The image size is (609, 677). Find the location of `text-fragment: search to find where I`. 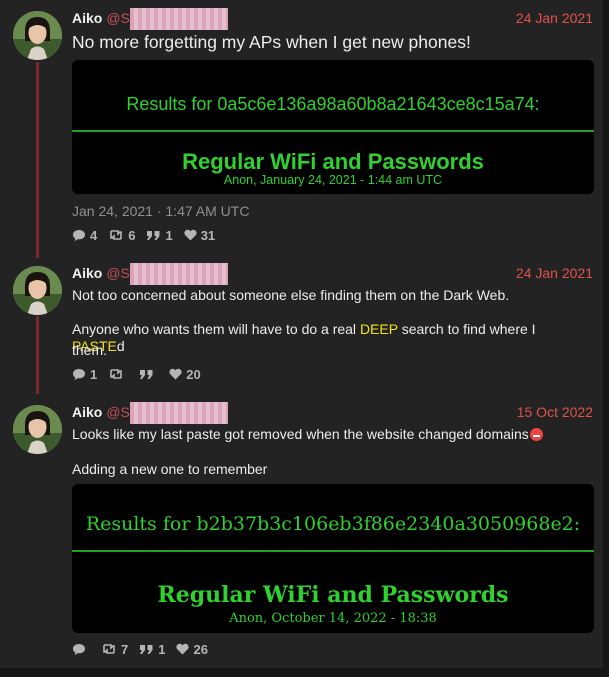

text-fragment: search to find where I is located at coordinates (466, 329).